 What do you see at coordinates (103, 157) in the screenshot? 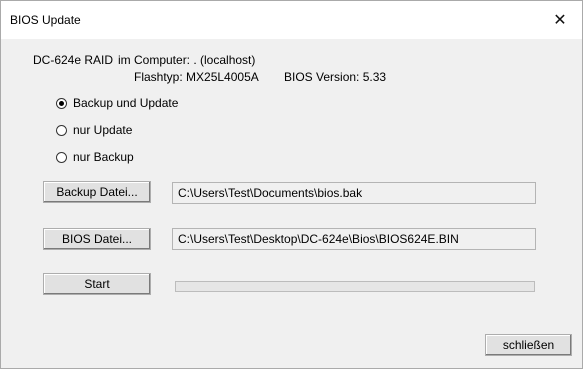
I see `radio-label: nur Backup` at bounding box center [103, 157].